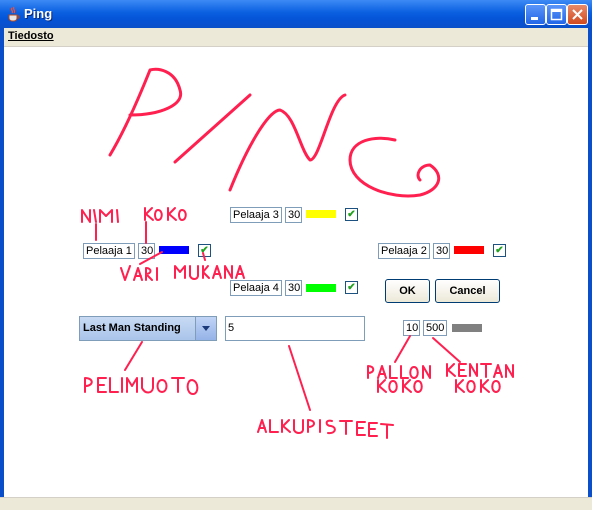 The height and width of the screenshot is (510, 592). Describe the element at coordinates (407, 291) in the screenshot. I see `ok-button: OK` at that location.